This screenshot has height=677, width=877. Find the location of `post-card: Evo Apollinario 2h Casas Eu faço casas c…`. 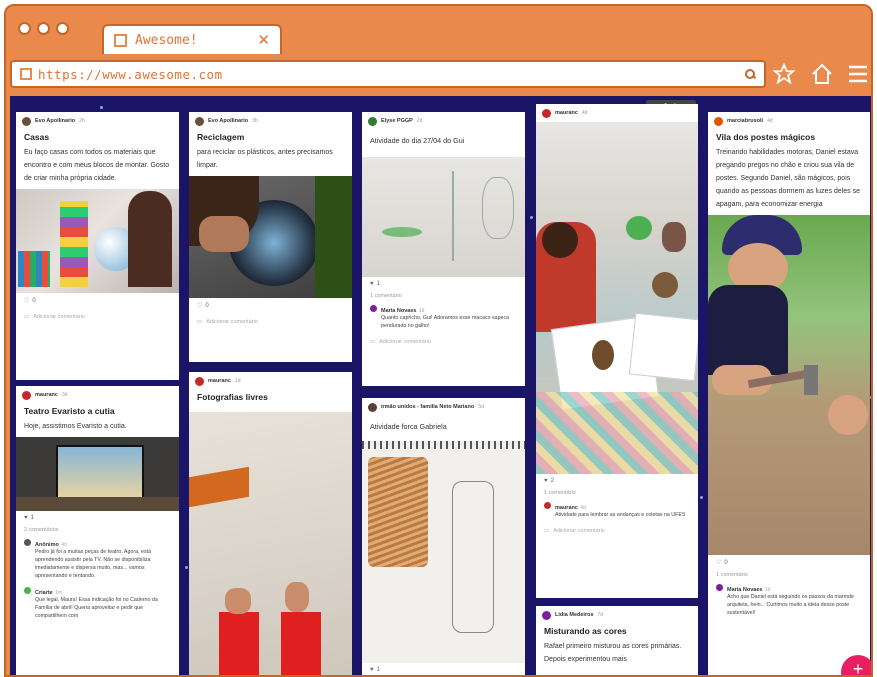

post-card: Evo Apollinario 2h Casas Eu faço casas c… is located at coordinates (97, 246).